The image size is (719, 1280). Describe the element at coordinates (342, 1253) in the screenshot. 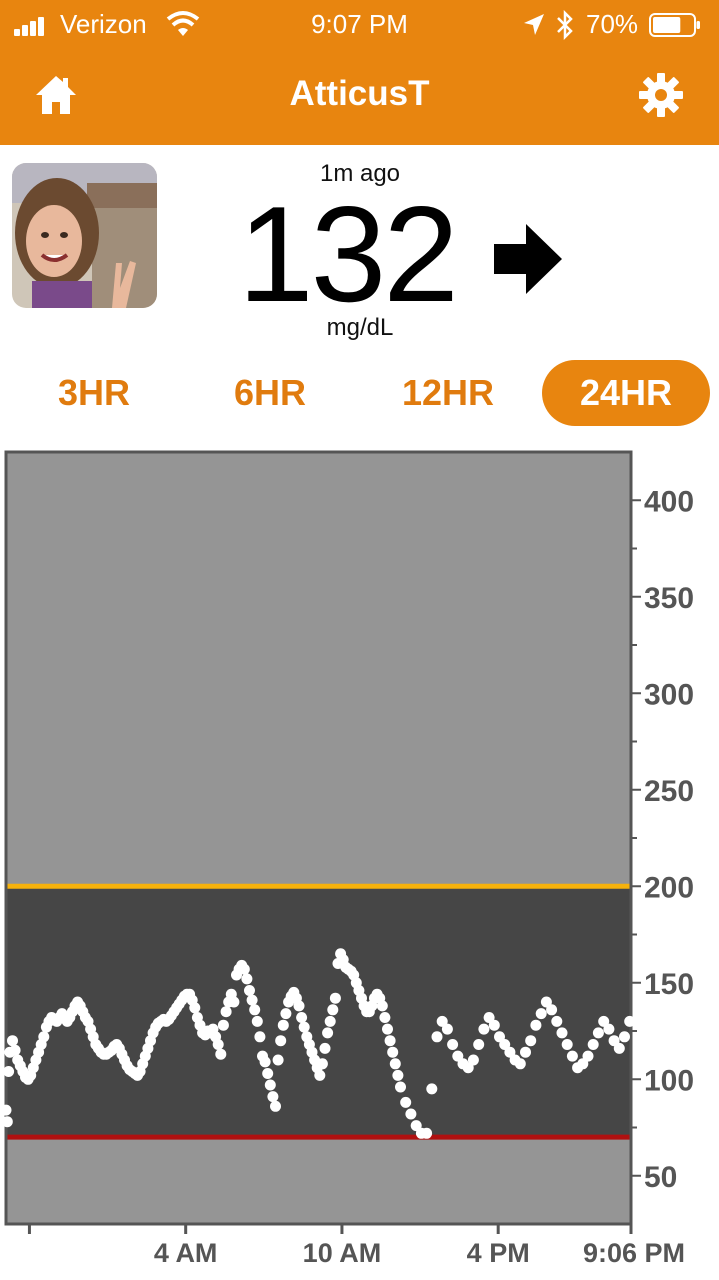

I see `x-tick-label: 10 AM` at that location.